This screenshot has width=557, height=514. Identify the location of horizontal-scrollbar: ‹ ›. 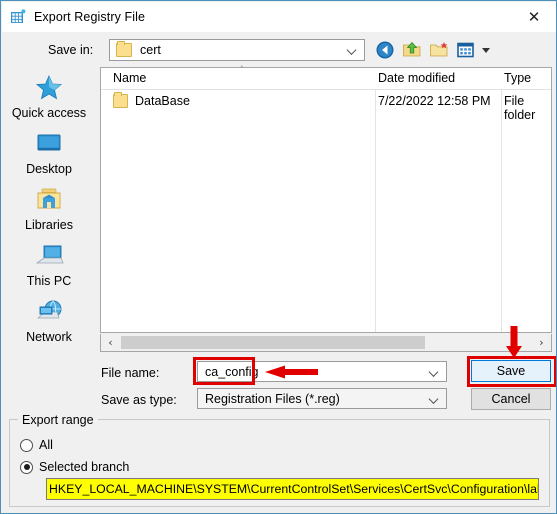
(326, 343).